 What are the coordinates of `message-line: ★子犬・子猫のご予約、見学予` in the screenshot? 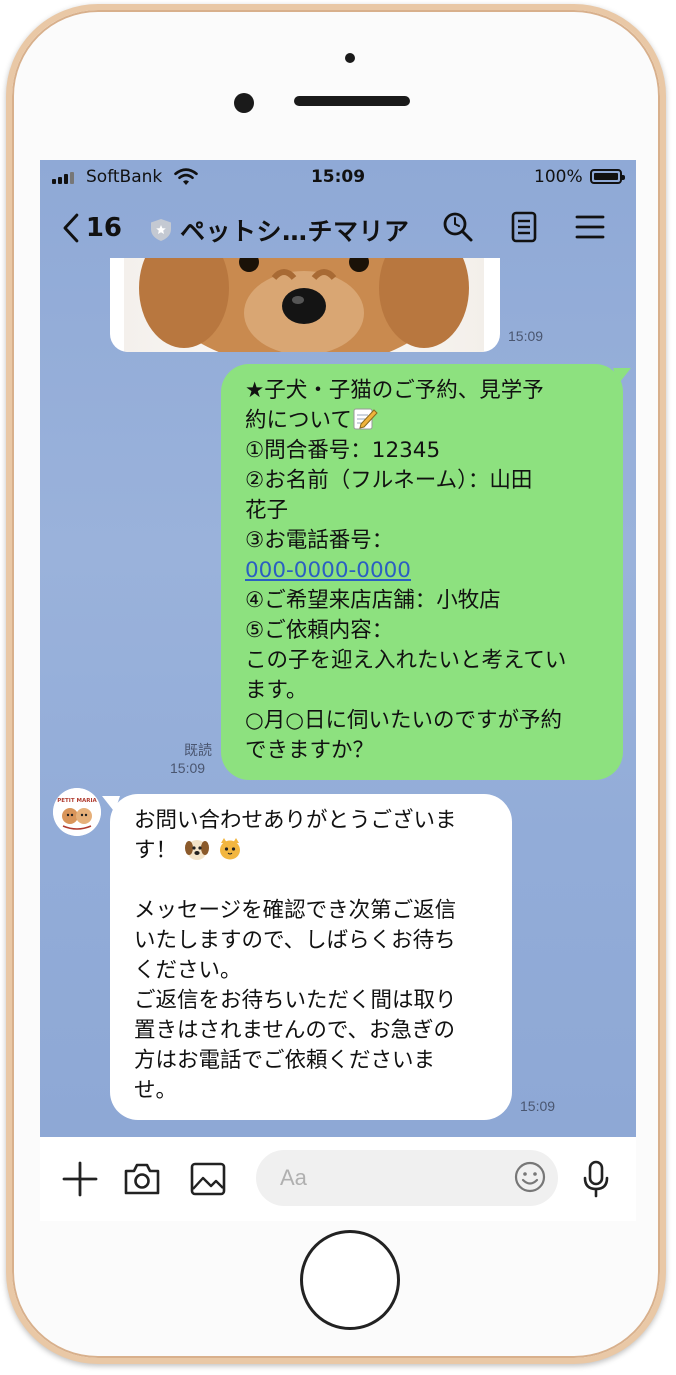 It's located at (394, 390).